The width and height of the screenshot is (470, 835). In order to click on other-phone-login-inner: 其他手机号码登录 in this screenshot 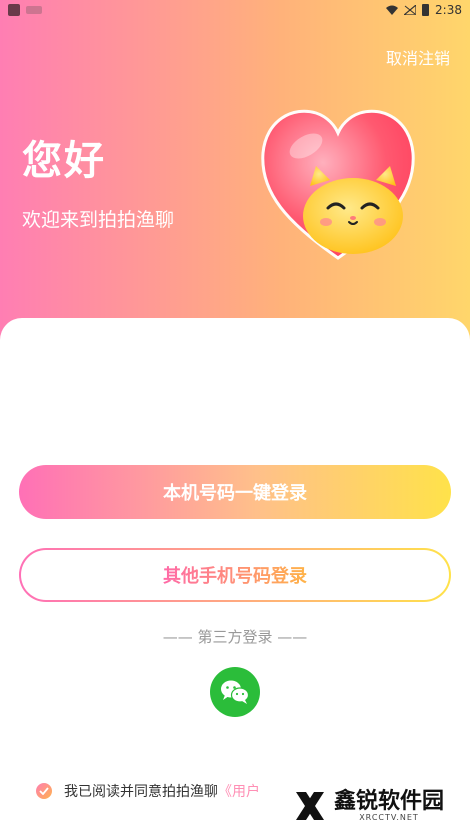, I will do `click(235, 575)`.